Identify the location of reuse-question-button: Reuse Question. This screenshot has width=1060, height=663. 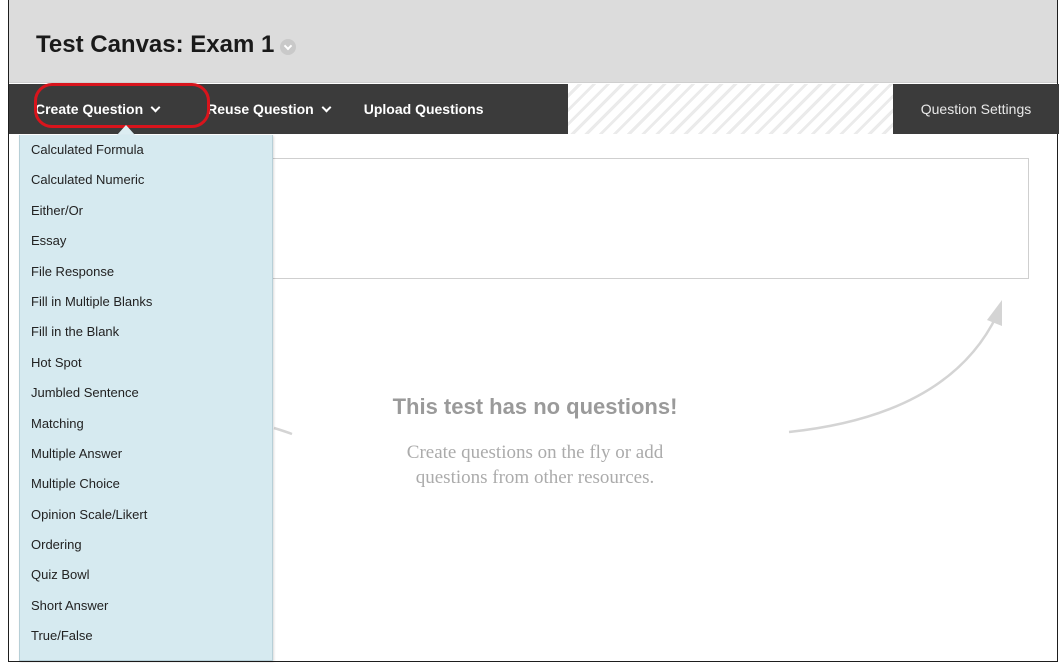
(269, 109).